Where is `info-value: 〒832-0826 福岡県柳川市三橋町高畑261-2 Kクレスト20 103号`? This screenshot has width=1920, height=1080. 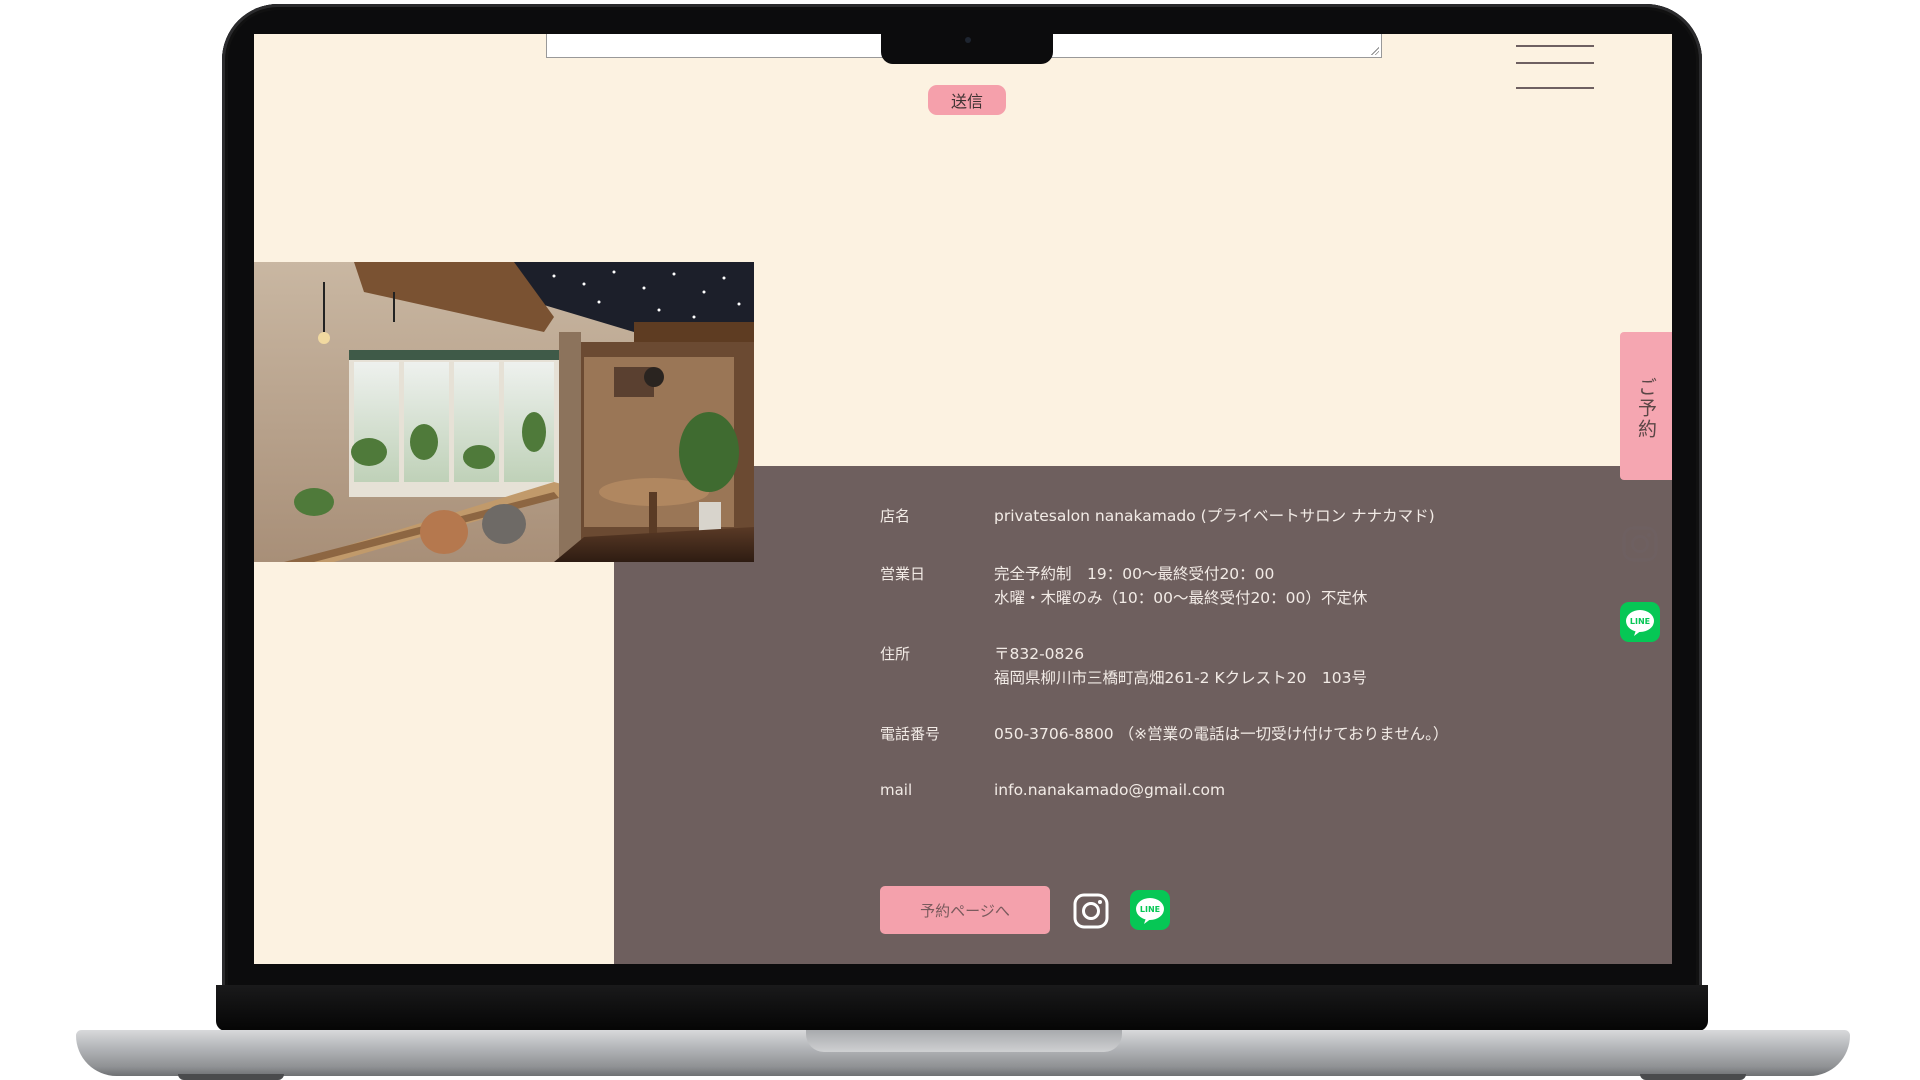
info-value: 〒832-0826 福岡県柳川市三橋町高畑261-2 Kクレスト20 103号 is located at coordinates (1180, 666).